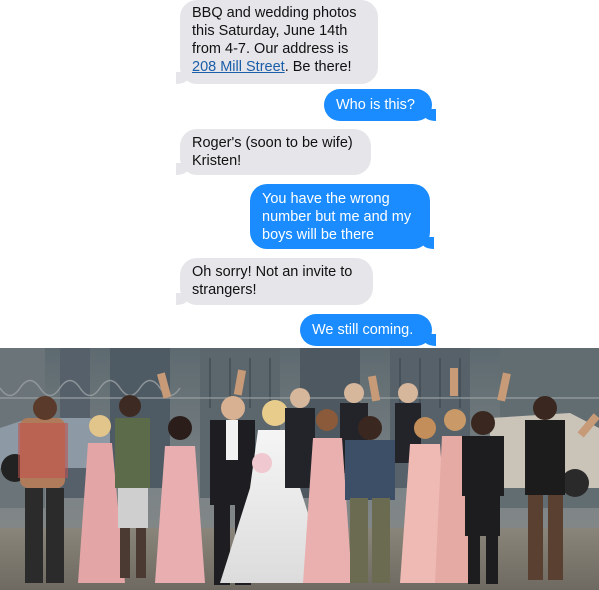 The image size is (599, 590). I want to click on message-text: Roger's (soon to be wife) Kristen!, so click(272, 152).